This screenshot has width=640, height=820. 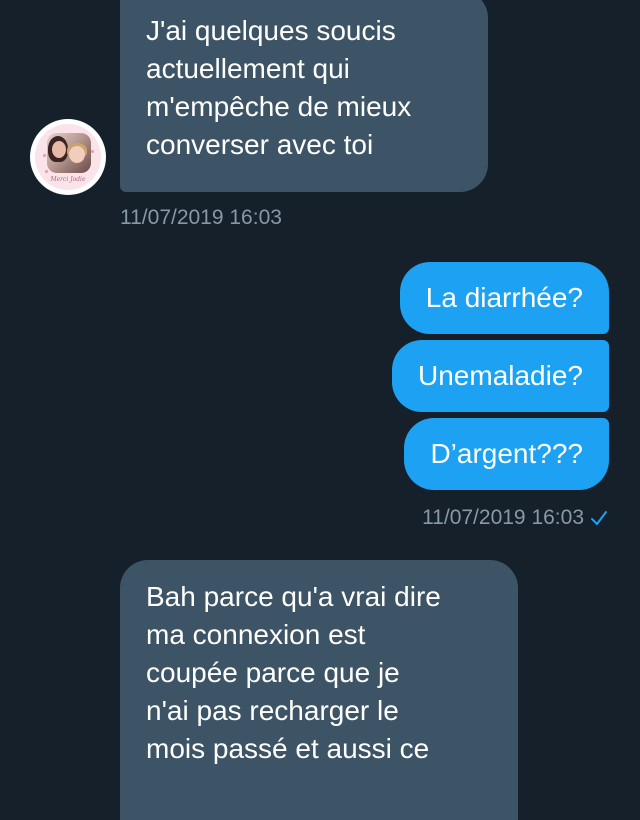 I want to click on checkmark-icon, so click(x=599, y=518).